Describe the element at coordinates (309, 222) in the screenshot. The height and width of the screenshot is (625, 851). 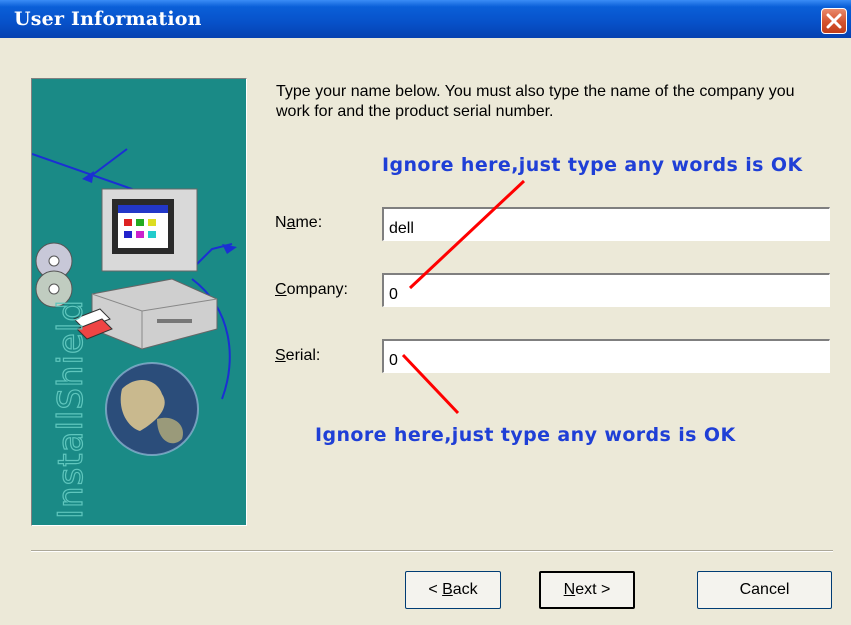
I see `name-label-part: me:` at that location.